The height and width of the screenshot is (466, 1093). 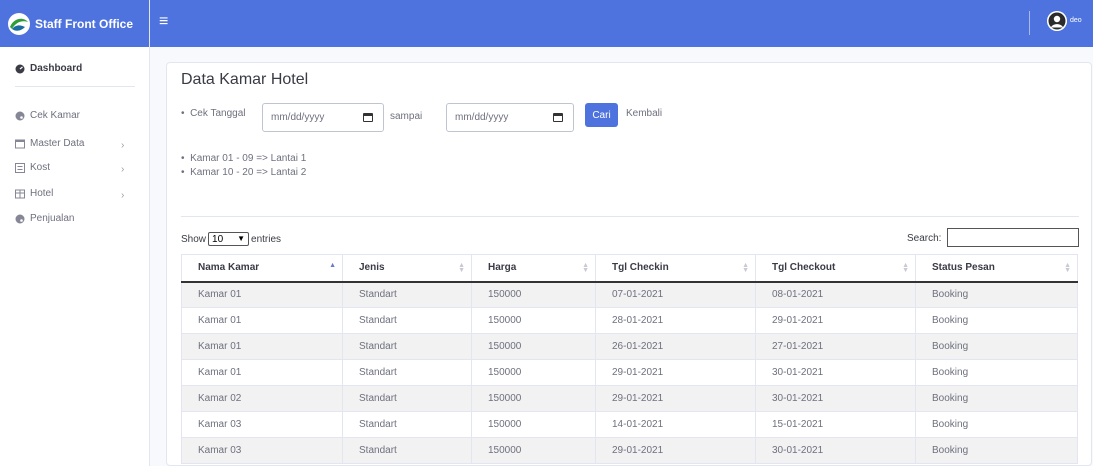 I want to click on col-header-jenis: Jenis ▲ ▼, so click(x=407, y=268).